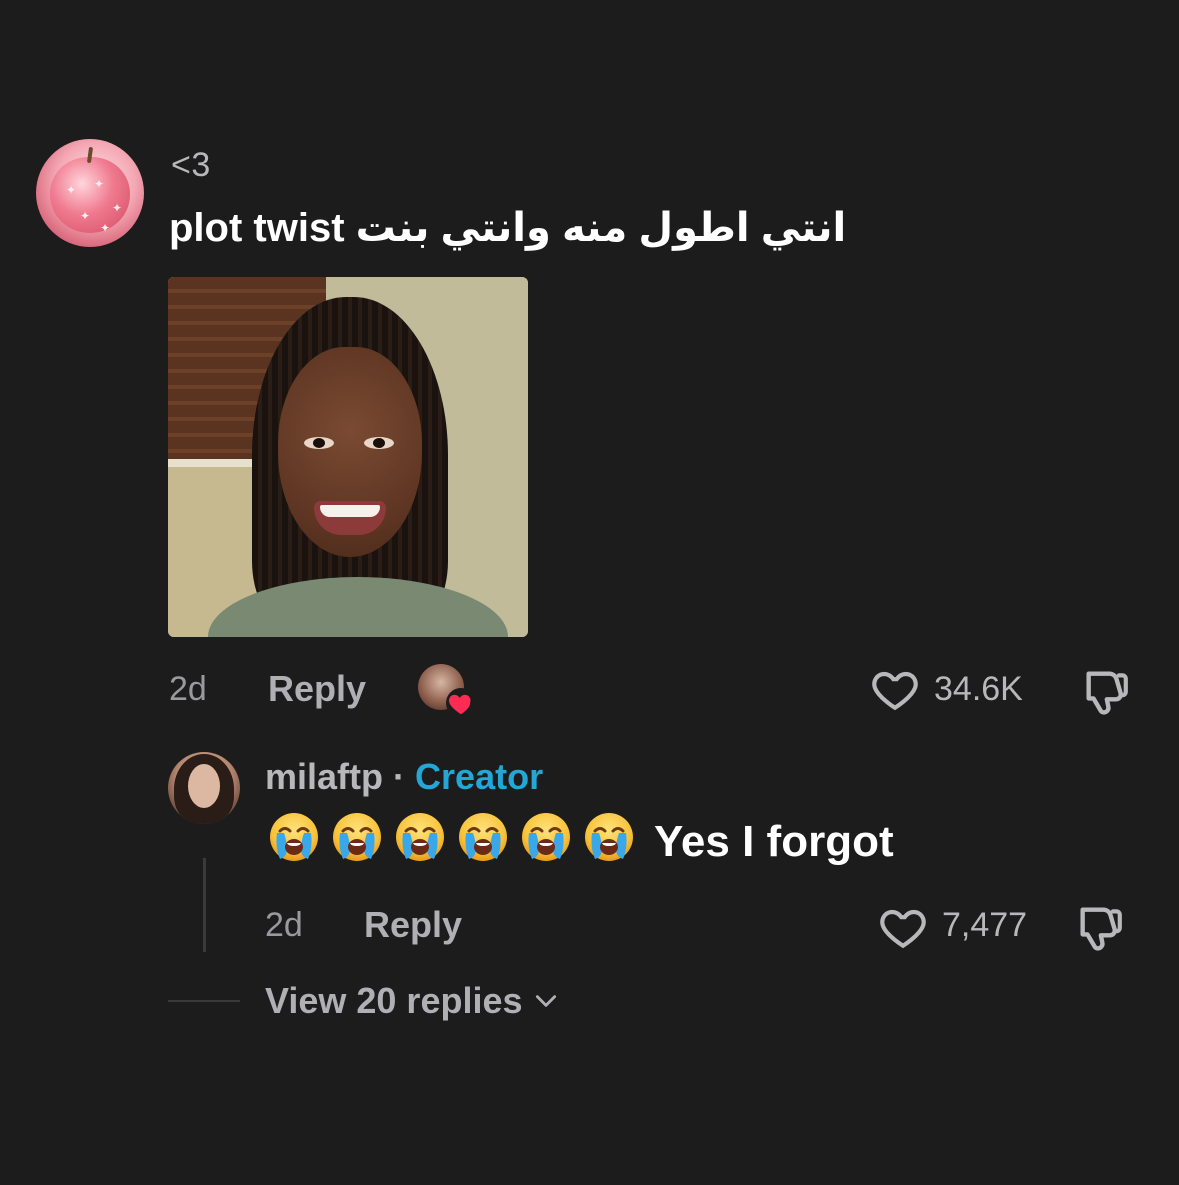 The image size is (1179, 1185). I want to click on reply-username: milaftp, so click(324, 776).